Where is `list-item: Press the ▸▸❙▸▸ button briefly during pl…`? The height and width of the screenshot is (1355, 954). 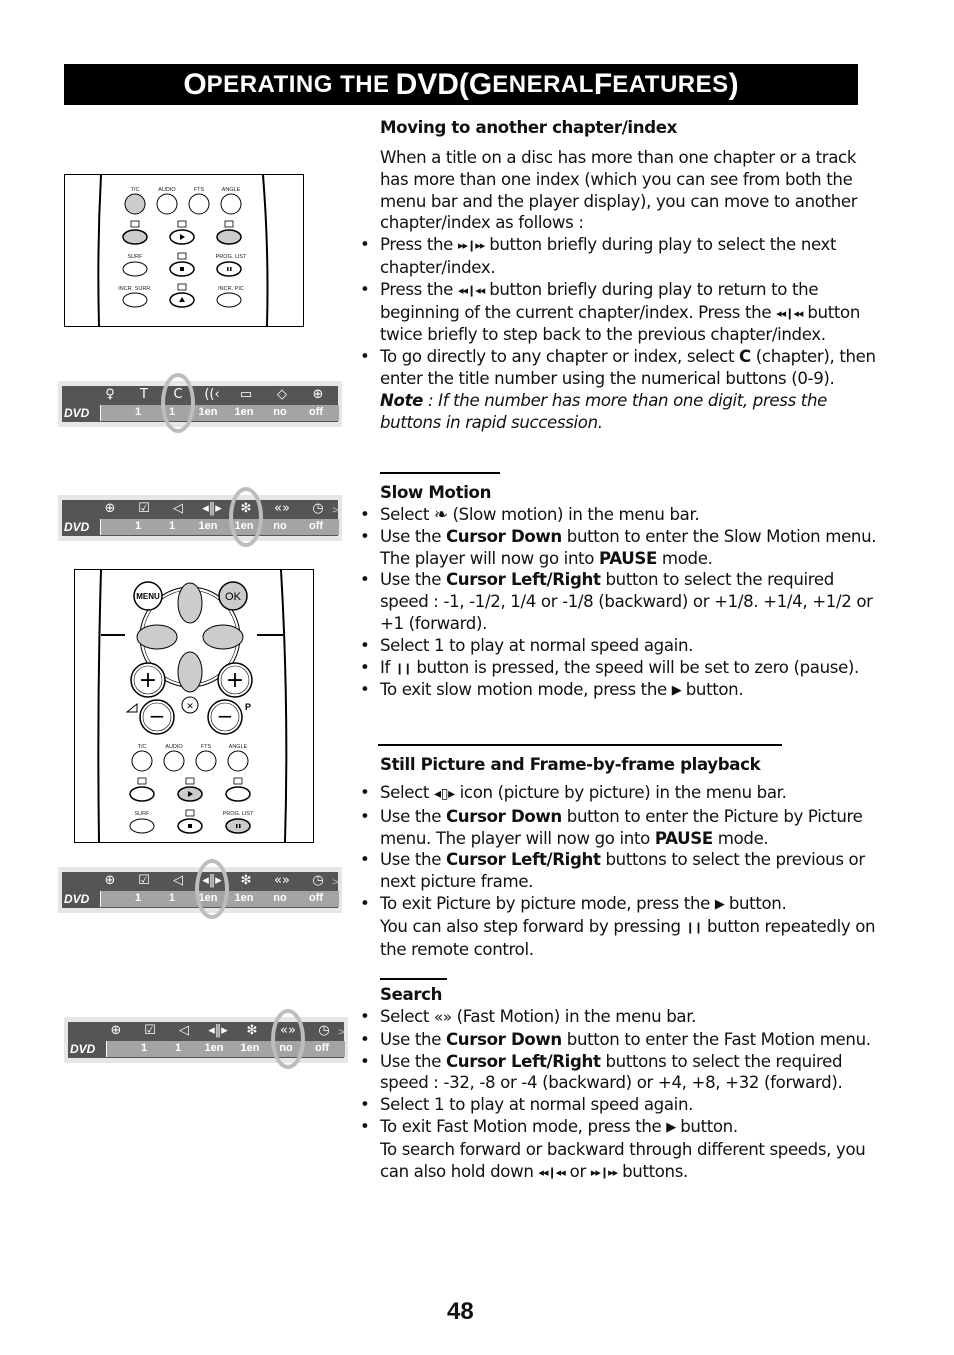 list-item: Press the ▸▸❙▸▸ button briefly during pl… is located at coordinates (620, 256).